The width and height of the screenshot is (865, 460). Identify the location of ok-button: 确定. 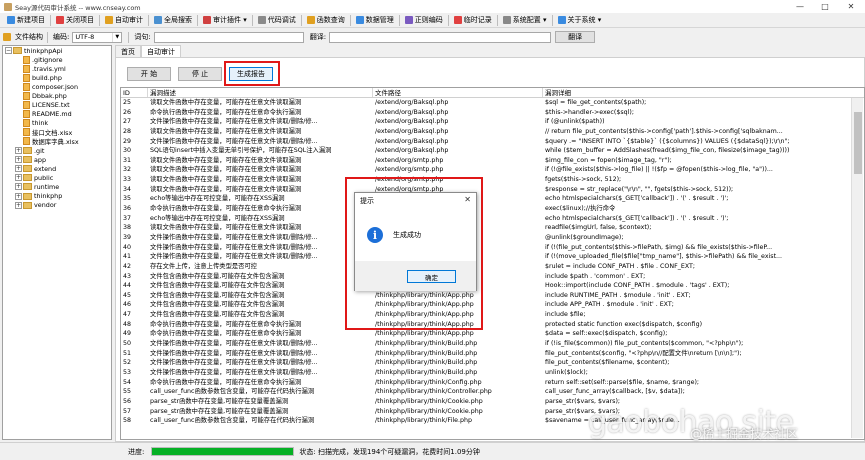
(431, 276).